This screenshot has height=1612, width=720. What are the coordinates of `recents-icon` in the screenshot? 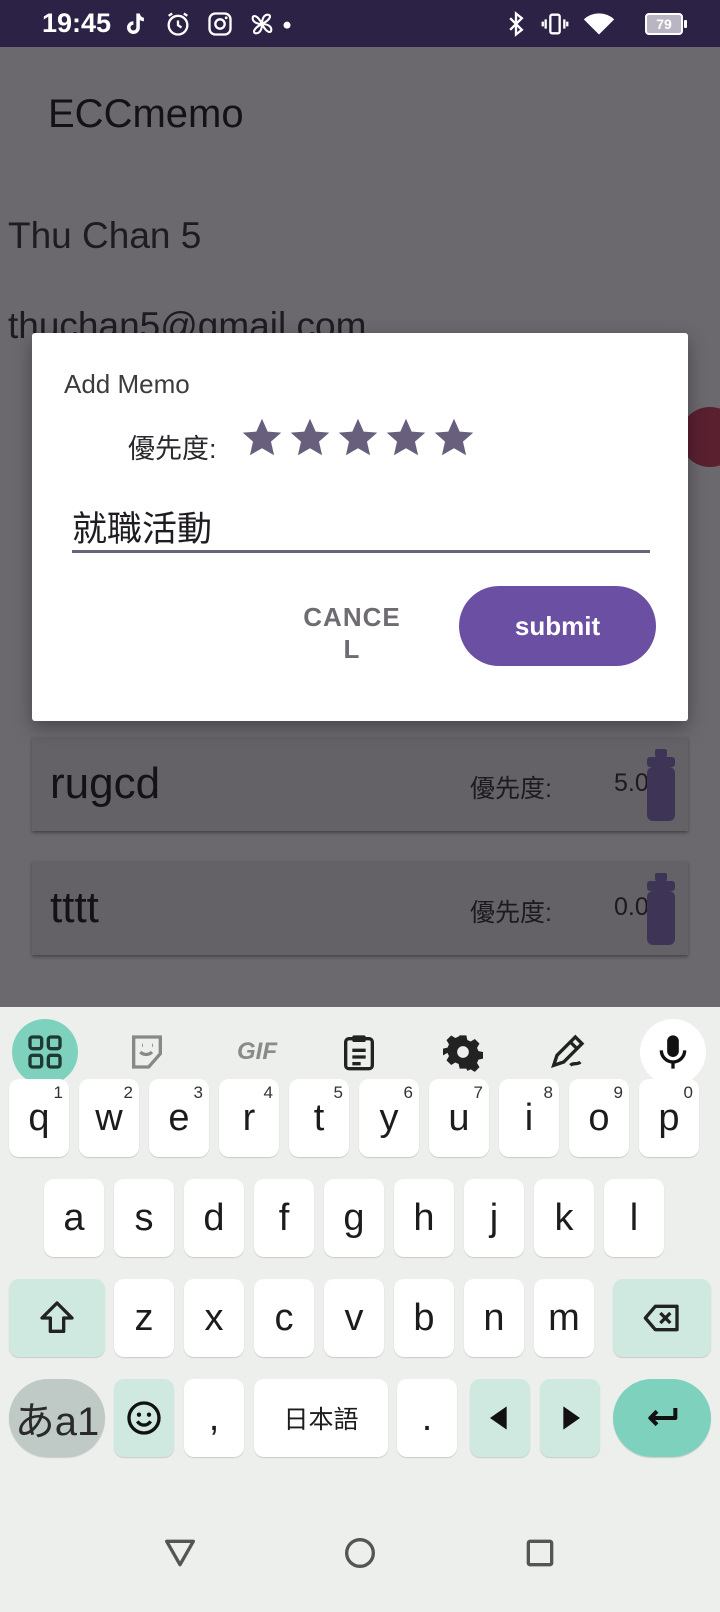 It's located at (540, 1553).